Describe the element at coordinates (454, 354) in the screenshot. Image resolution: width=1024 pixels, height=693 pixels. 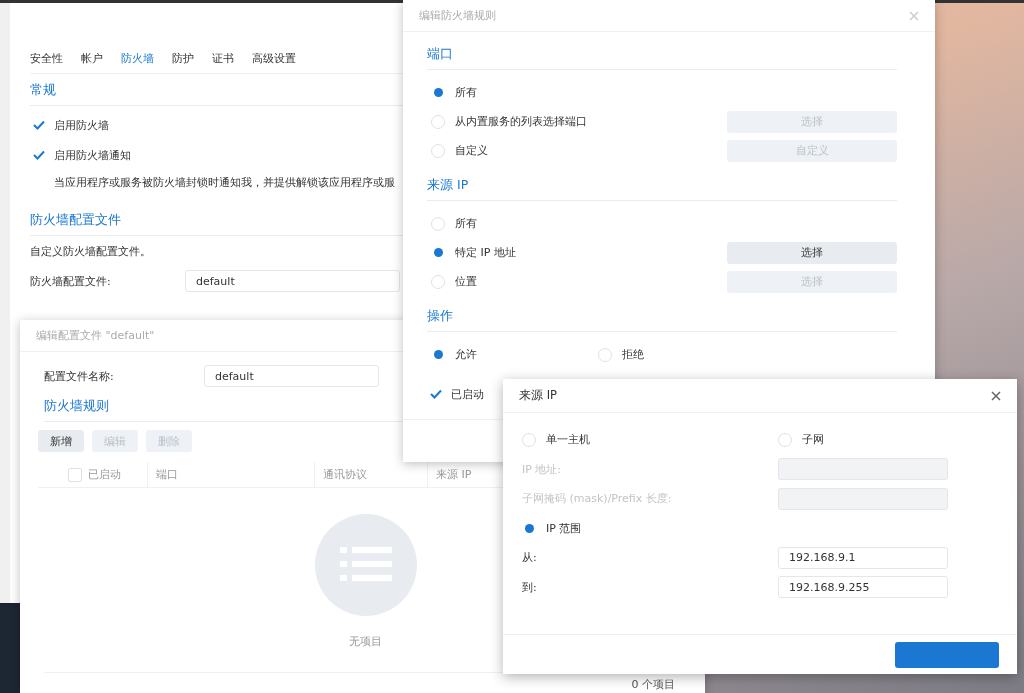
I see `radio-option: 允许` at that location.